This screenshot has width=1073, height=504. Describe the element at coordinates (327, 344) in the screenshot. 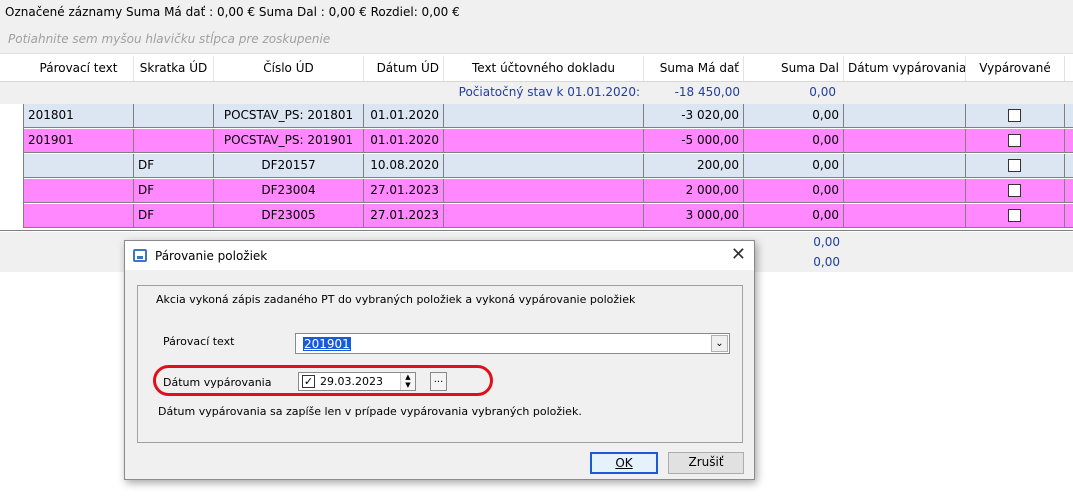

I see `parovaci-text-value: 201901` at that location.